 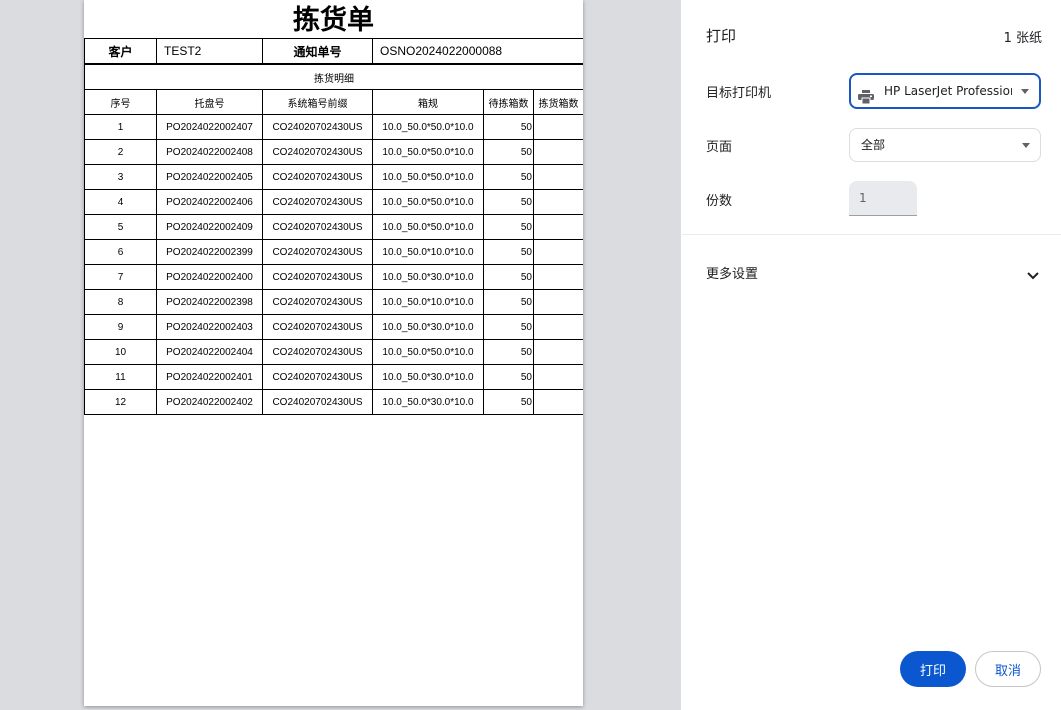 I want to click on notice-number-value: OSNO2024022000088, so click(x=477, y=51).